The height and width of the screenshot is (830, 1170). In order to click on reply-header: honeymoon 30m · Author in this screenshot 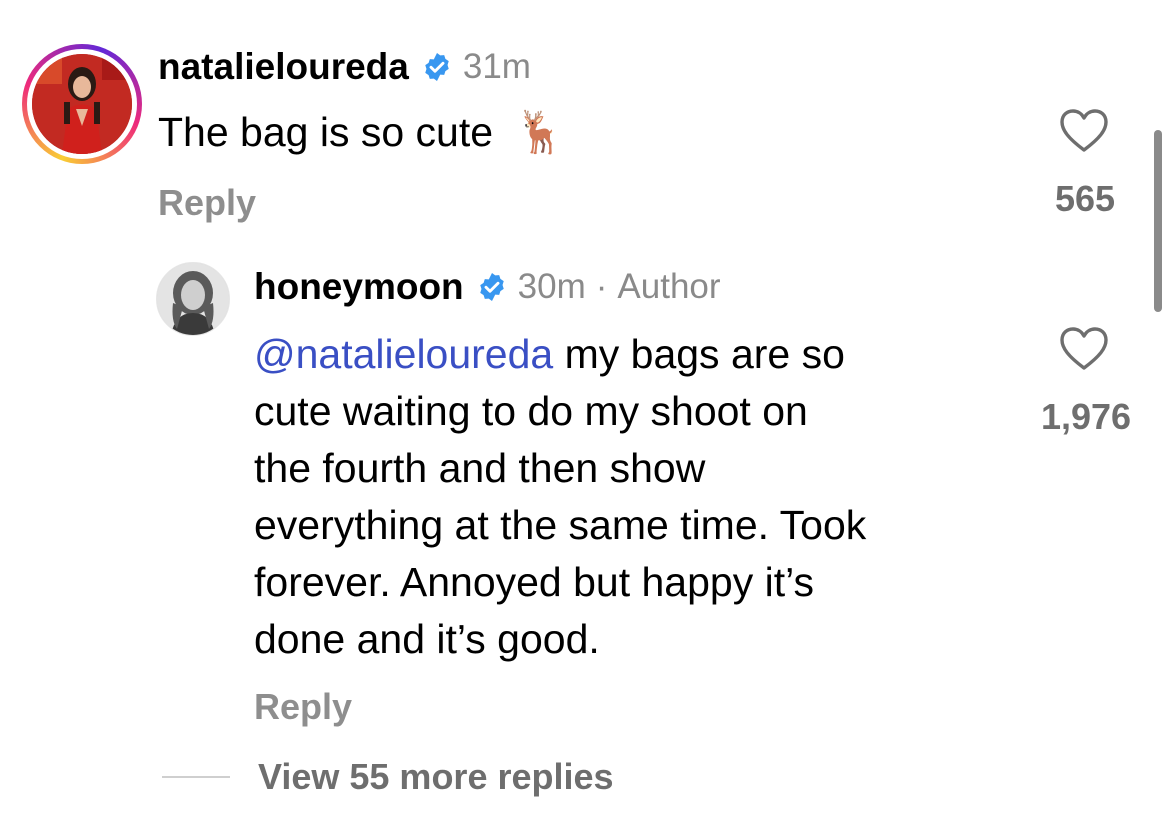, I will do `click(487, 287)`.